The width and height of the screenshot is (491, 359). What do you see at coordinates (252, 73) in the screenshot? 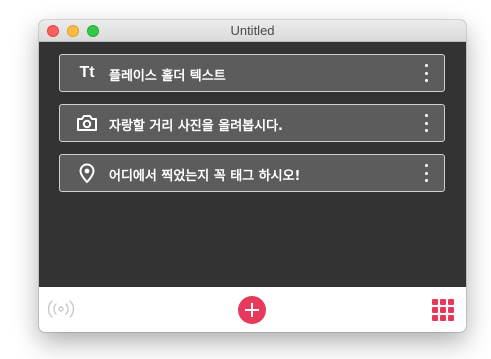
I see `text-card: Tt 플레이스 홀더 텍스트` at bounding box center [252, 73].